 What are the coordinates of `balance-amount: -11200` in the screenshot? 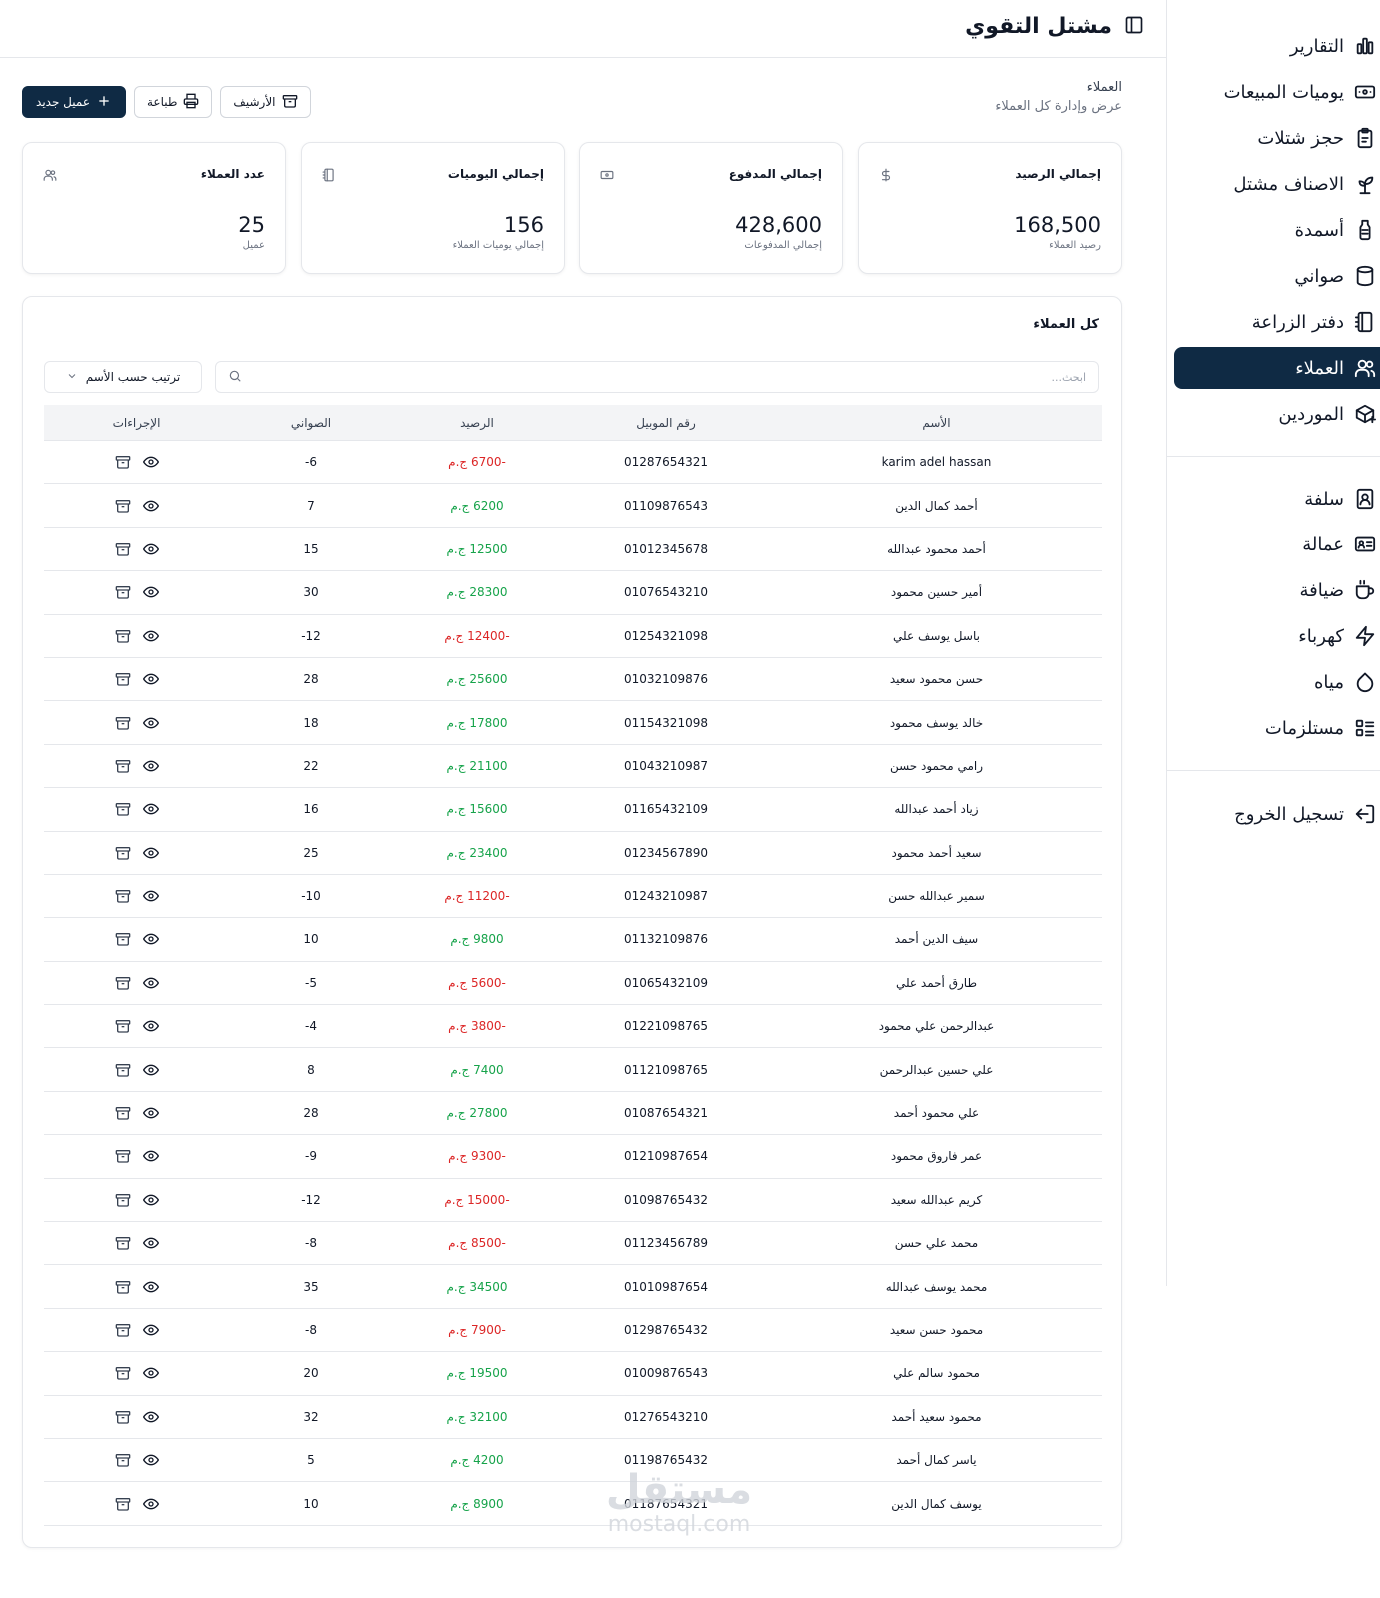 It's located at (488, 896).